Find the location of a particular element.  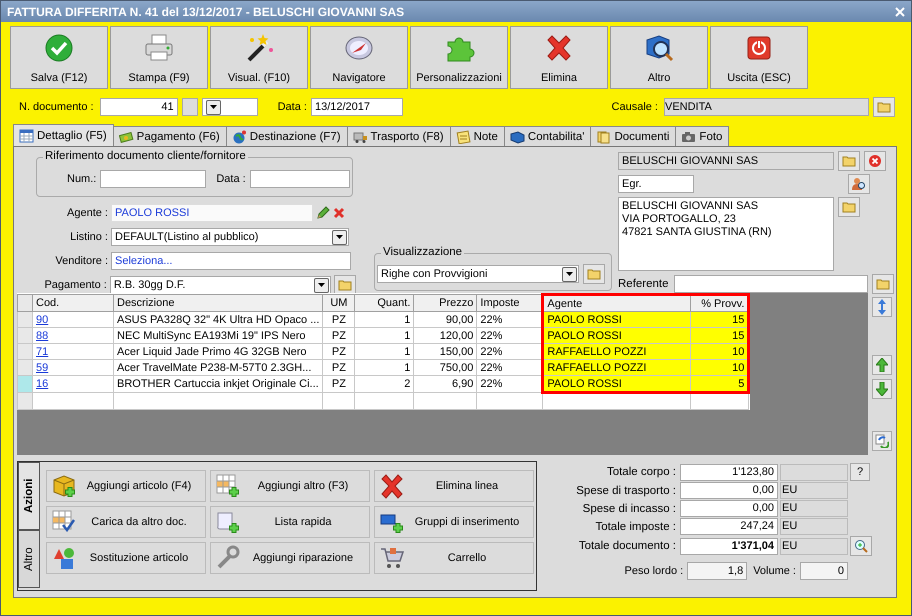

weight-field: 0 is located at coordinates (824, 571).